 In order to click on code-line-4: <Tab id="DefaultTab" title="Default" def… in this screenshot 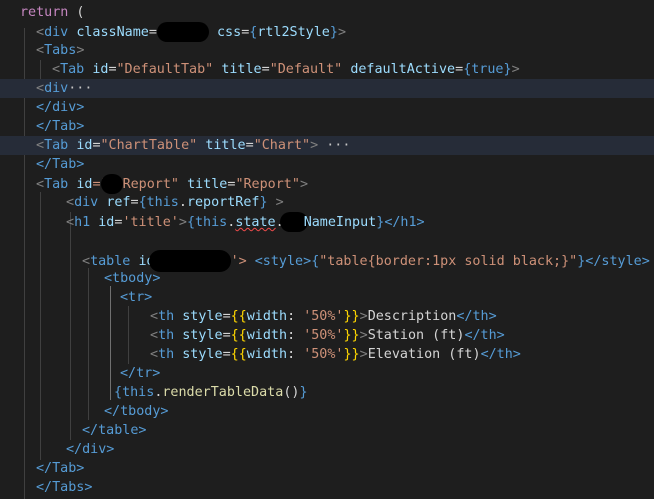, I will do `click(327, 69)`.